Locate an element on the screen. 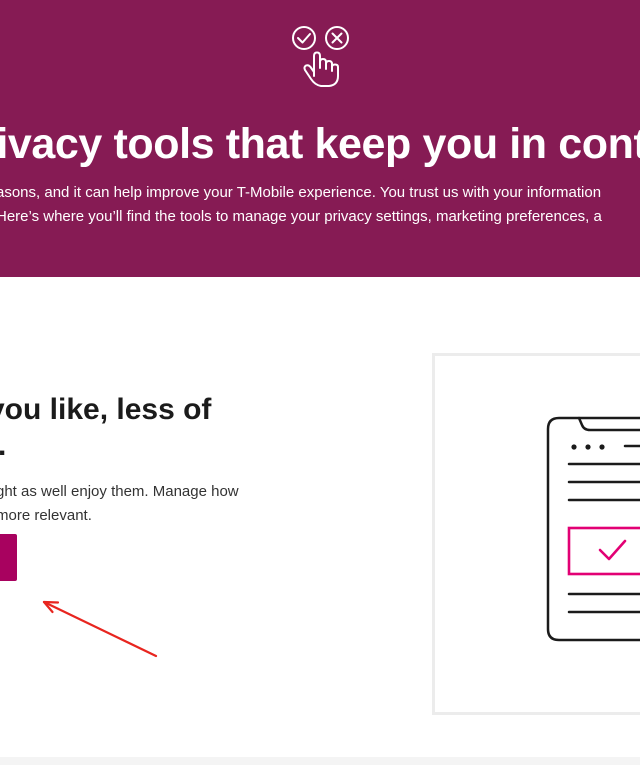  manage-preferences-button is located at coordinates (8, 557).